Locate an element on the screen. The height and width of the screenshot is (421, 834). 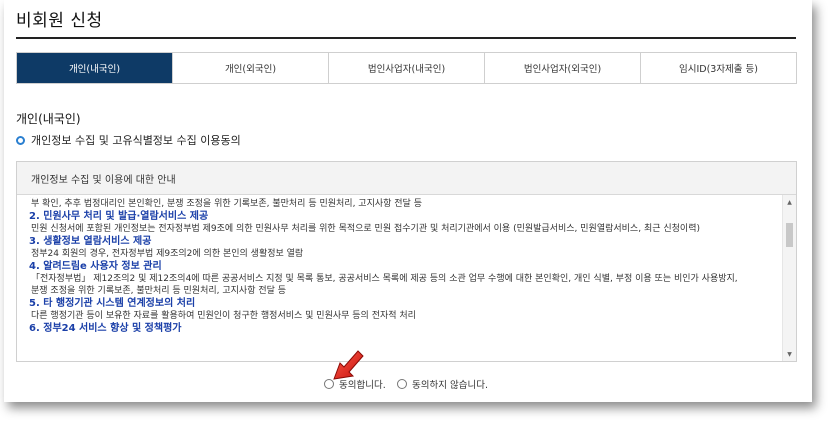
tab-temporary-id: 임시ID(3자제출 등) is located at coordinates (718, 68).